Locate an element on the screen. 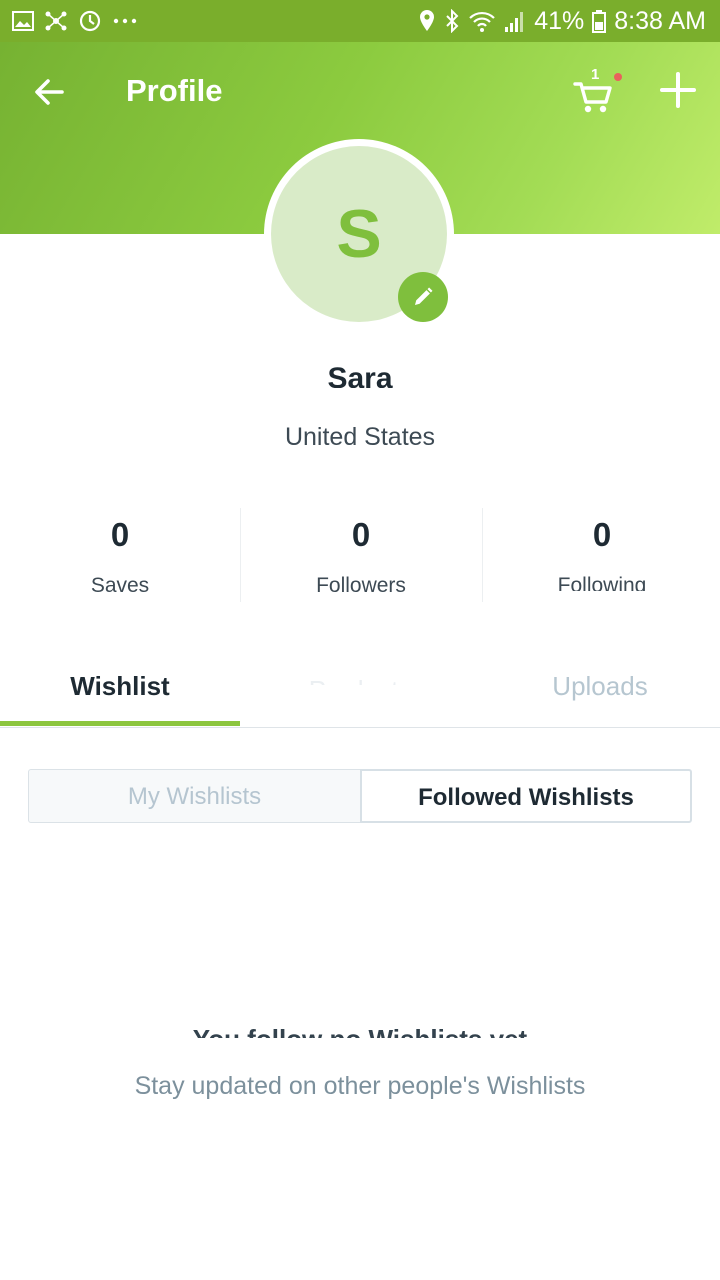  tab-label: Wishlist is located at coordinates (120, 686).